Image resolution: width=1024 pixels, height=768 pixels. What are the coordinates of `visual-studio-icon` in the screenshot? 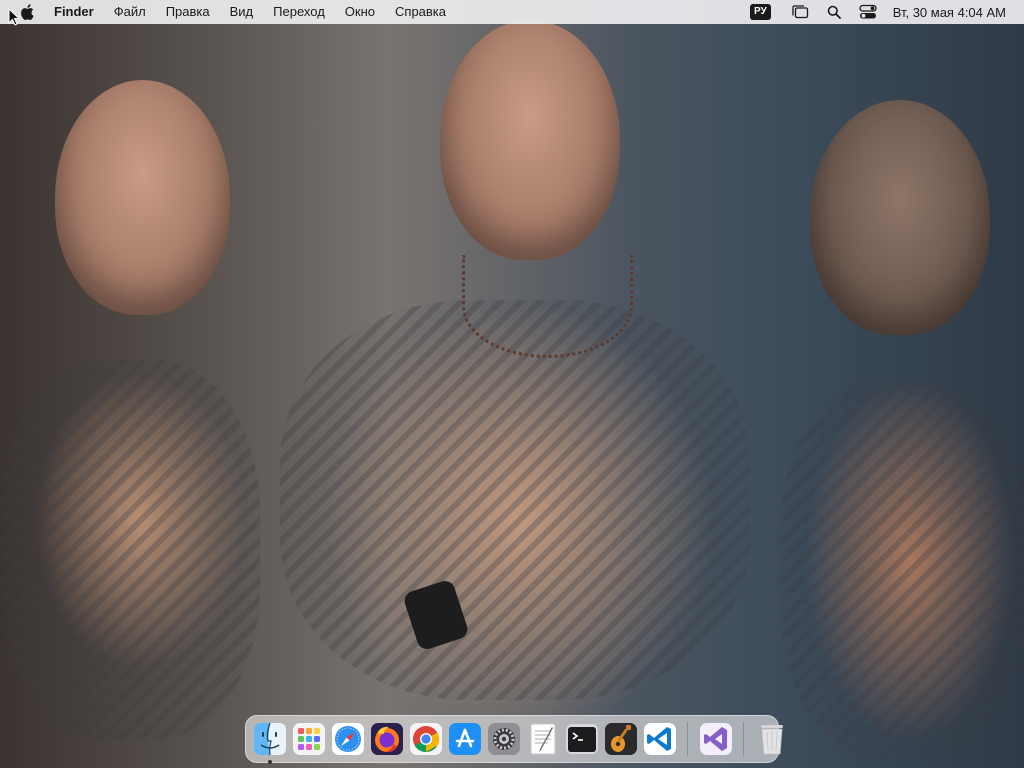 It's located at (715, 739).